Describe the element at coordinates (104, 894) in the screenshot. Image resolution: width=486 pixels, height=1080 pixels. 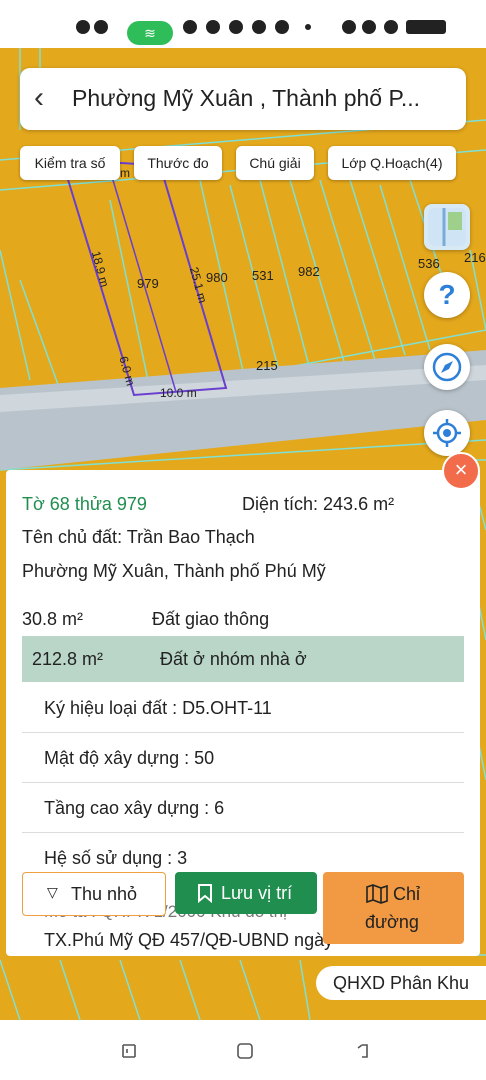
I see `collapse-label: Thu nhỏ` at that location.